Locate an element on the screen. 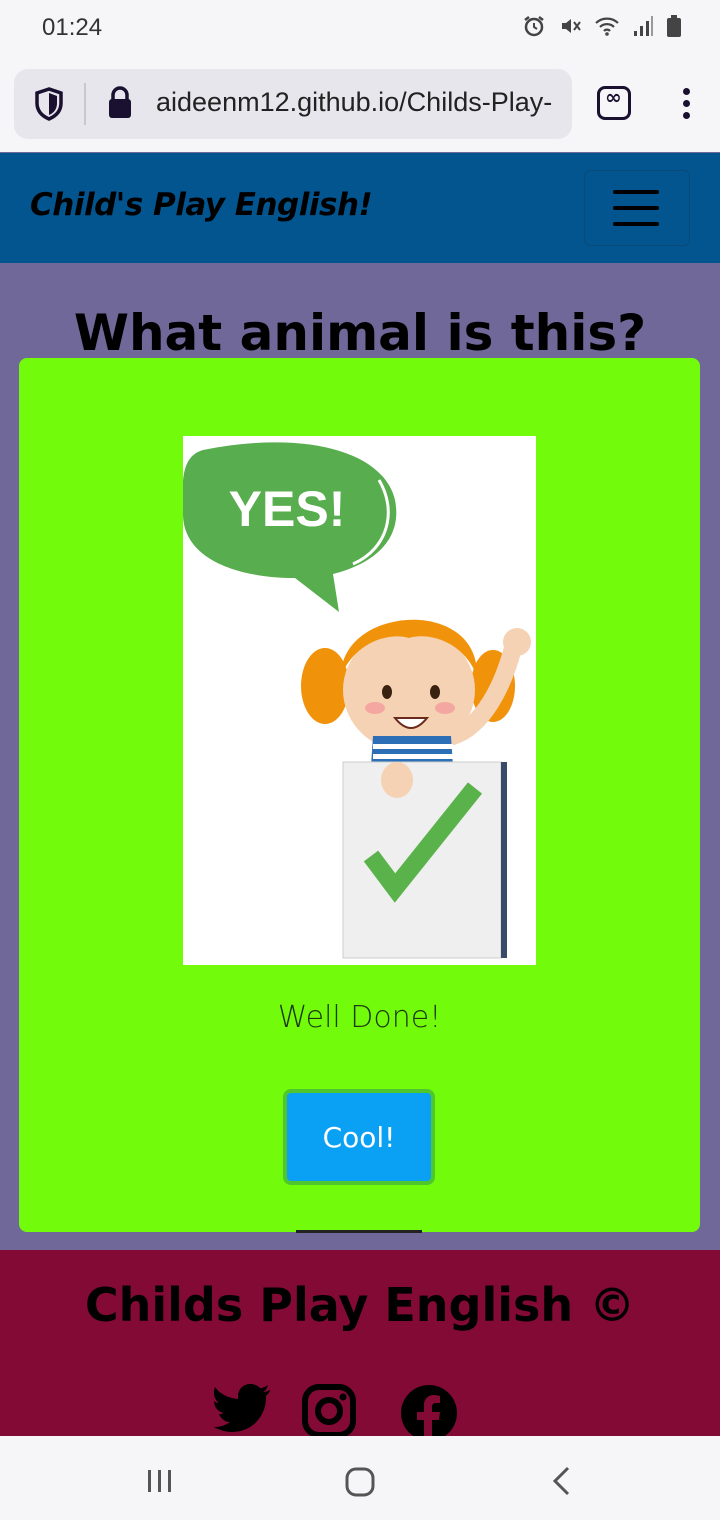 This screenshot has height=1520, width=720. url-divider is located at coordinates (85, 104).